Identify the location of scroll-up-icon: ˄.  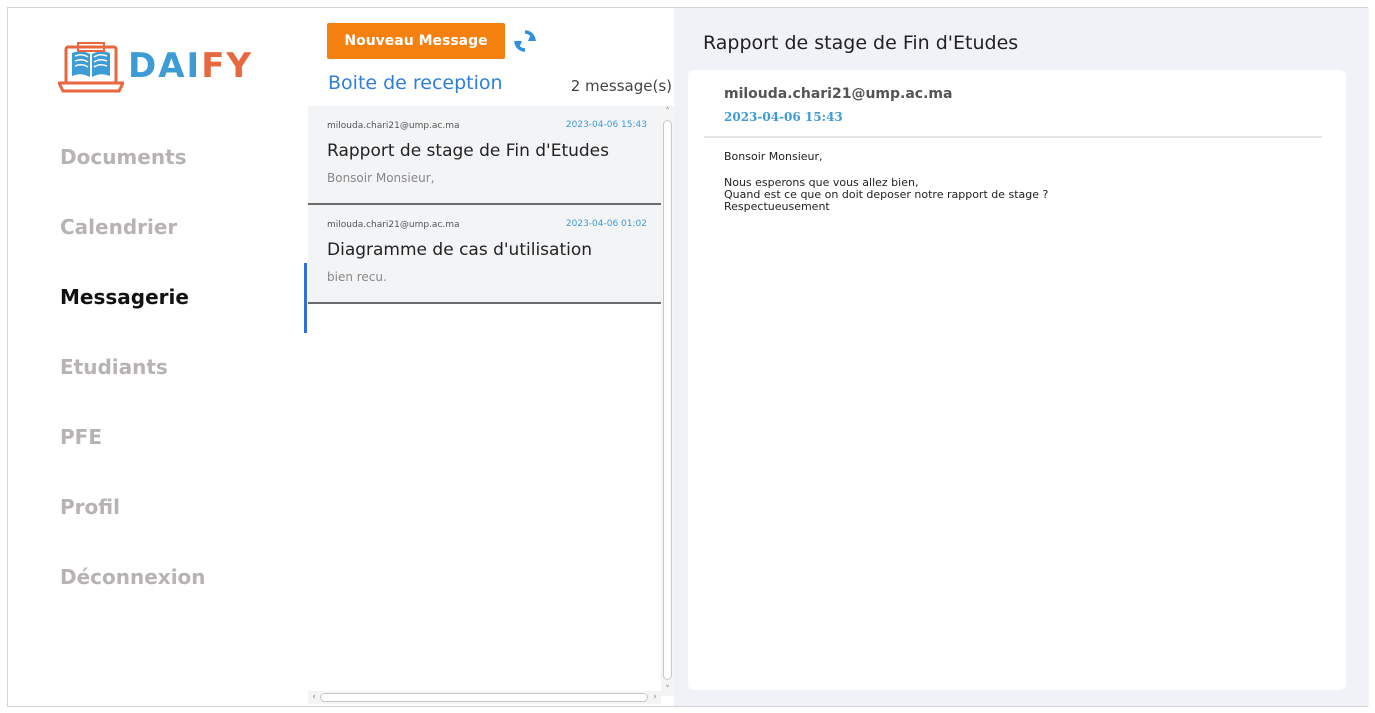
(667, 112).